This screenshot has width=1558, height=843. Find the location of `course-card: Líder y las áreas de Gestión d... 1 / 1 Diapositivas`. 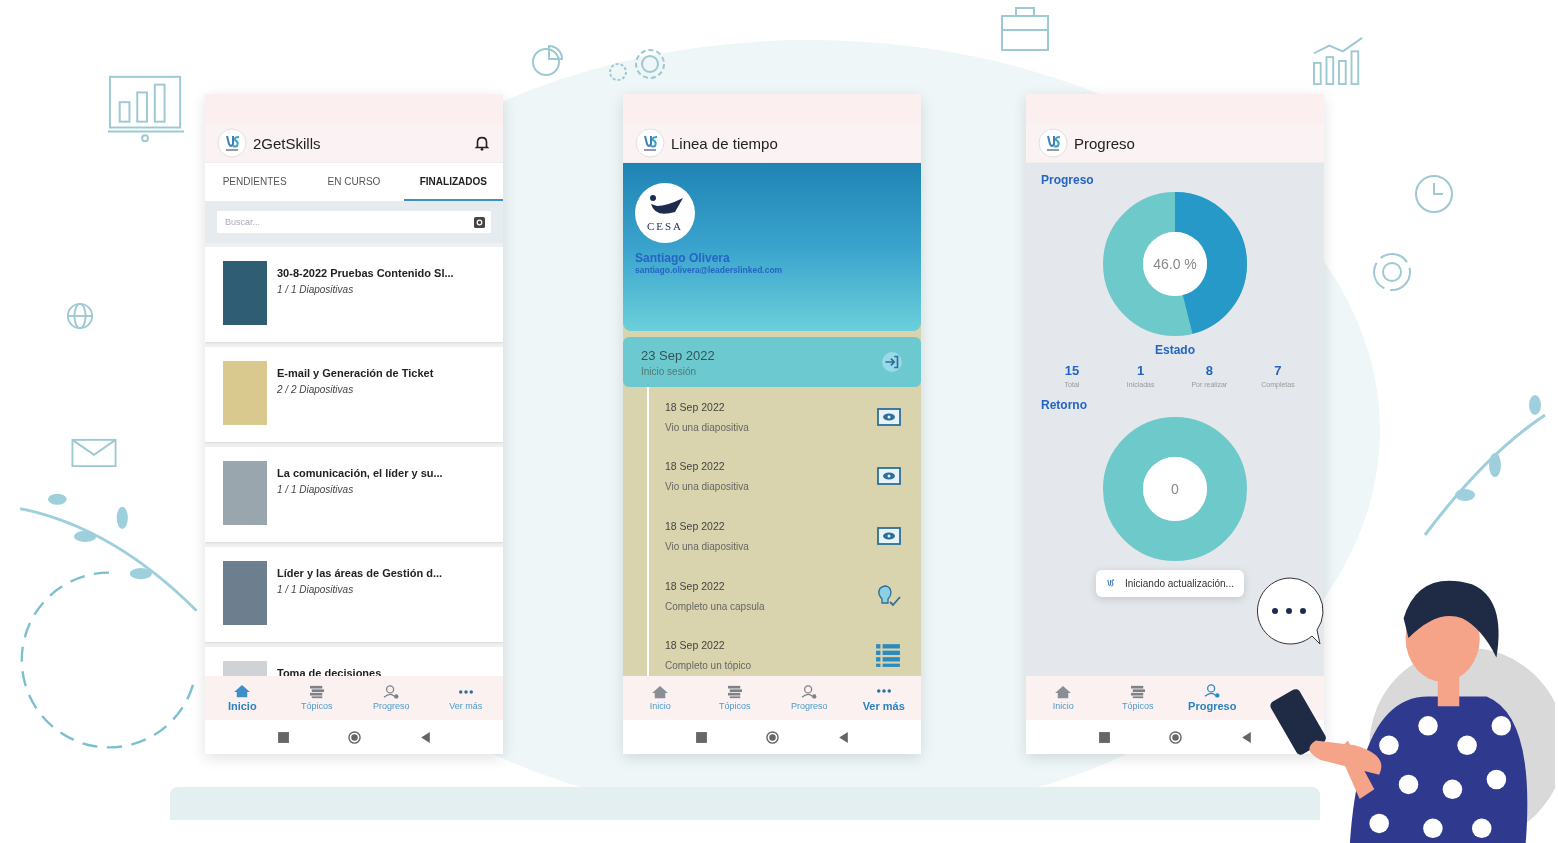

course-card: Líder y las áreas de Gestión d... 1 / 1 Diapositivas is located at coordinates (354, 594).